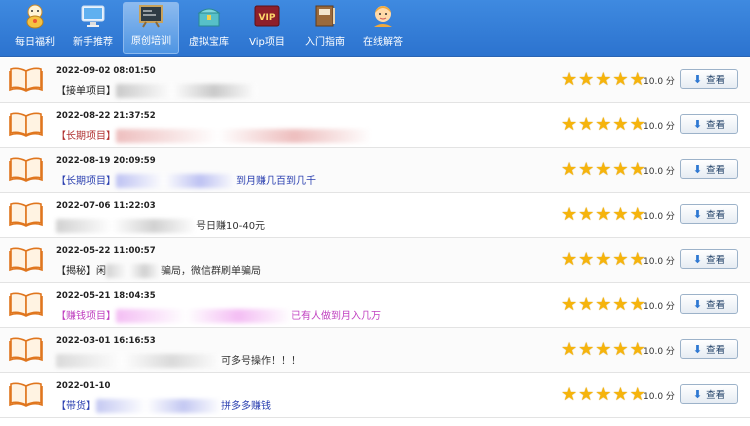  I want to click on item-tag: 【揭秘】闲, so click(81, 271).